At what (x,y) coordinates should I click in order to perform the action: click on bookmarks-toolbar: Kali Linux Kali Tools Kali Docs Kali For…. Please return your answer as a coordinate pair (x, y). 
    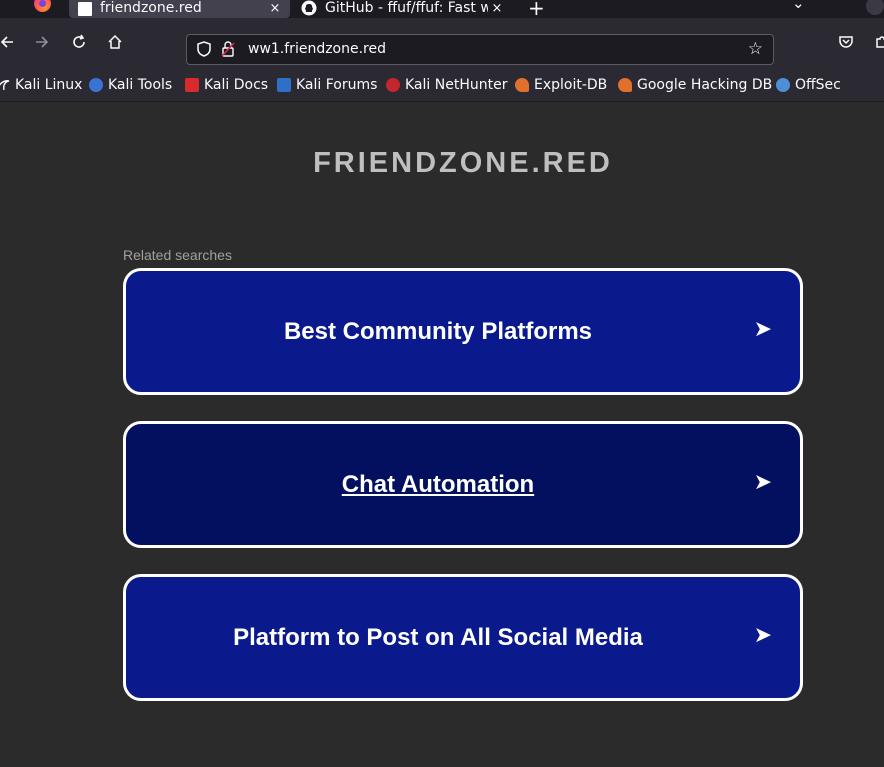
    Looking at the image, I should click on (442, 85).